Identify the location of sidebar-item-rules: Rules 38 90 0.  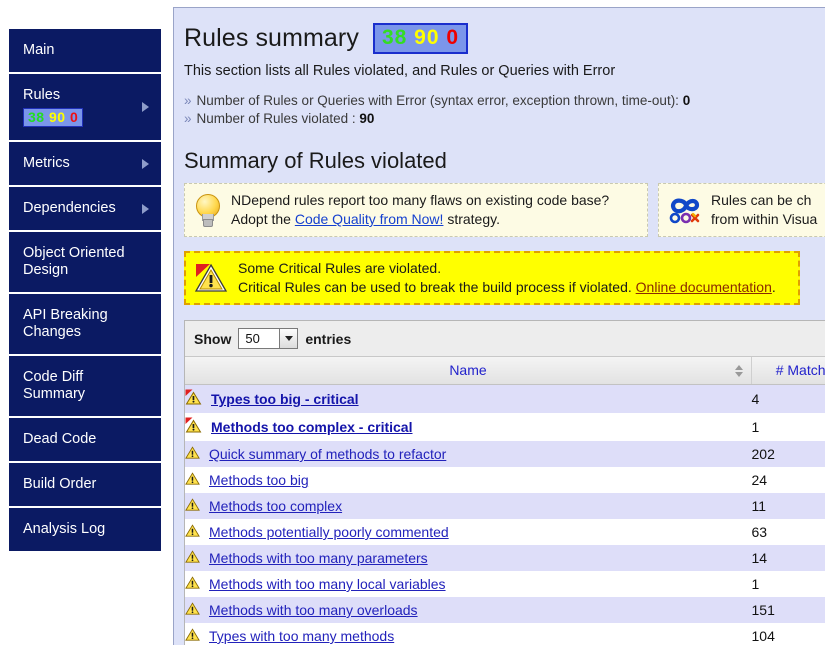
(85, 108).